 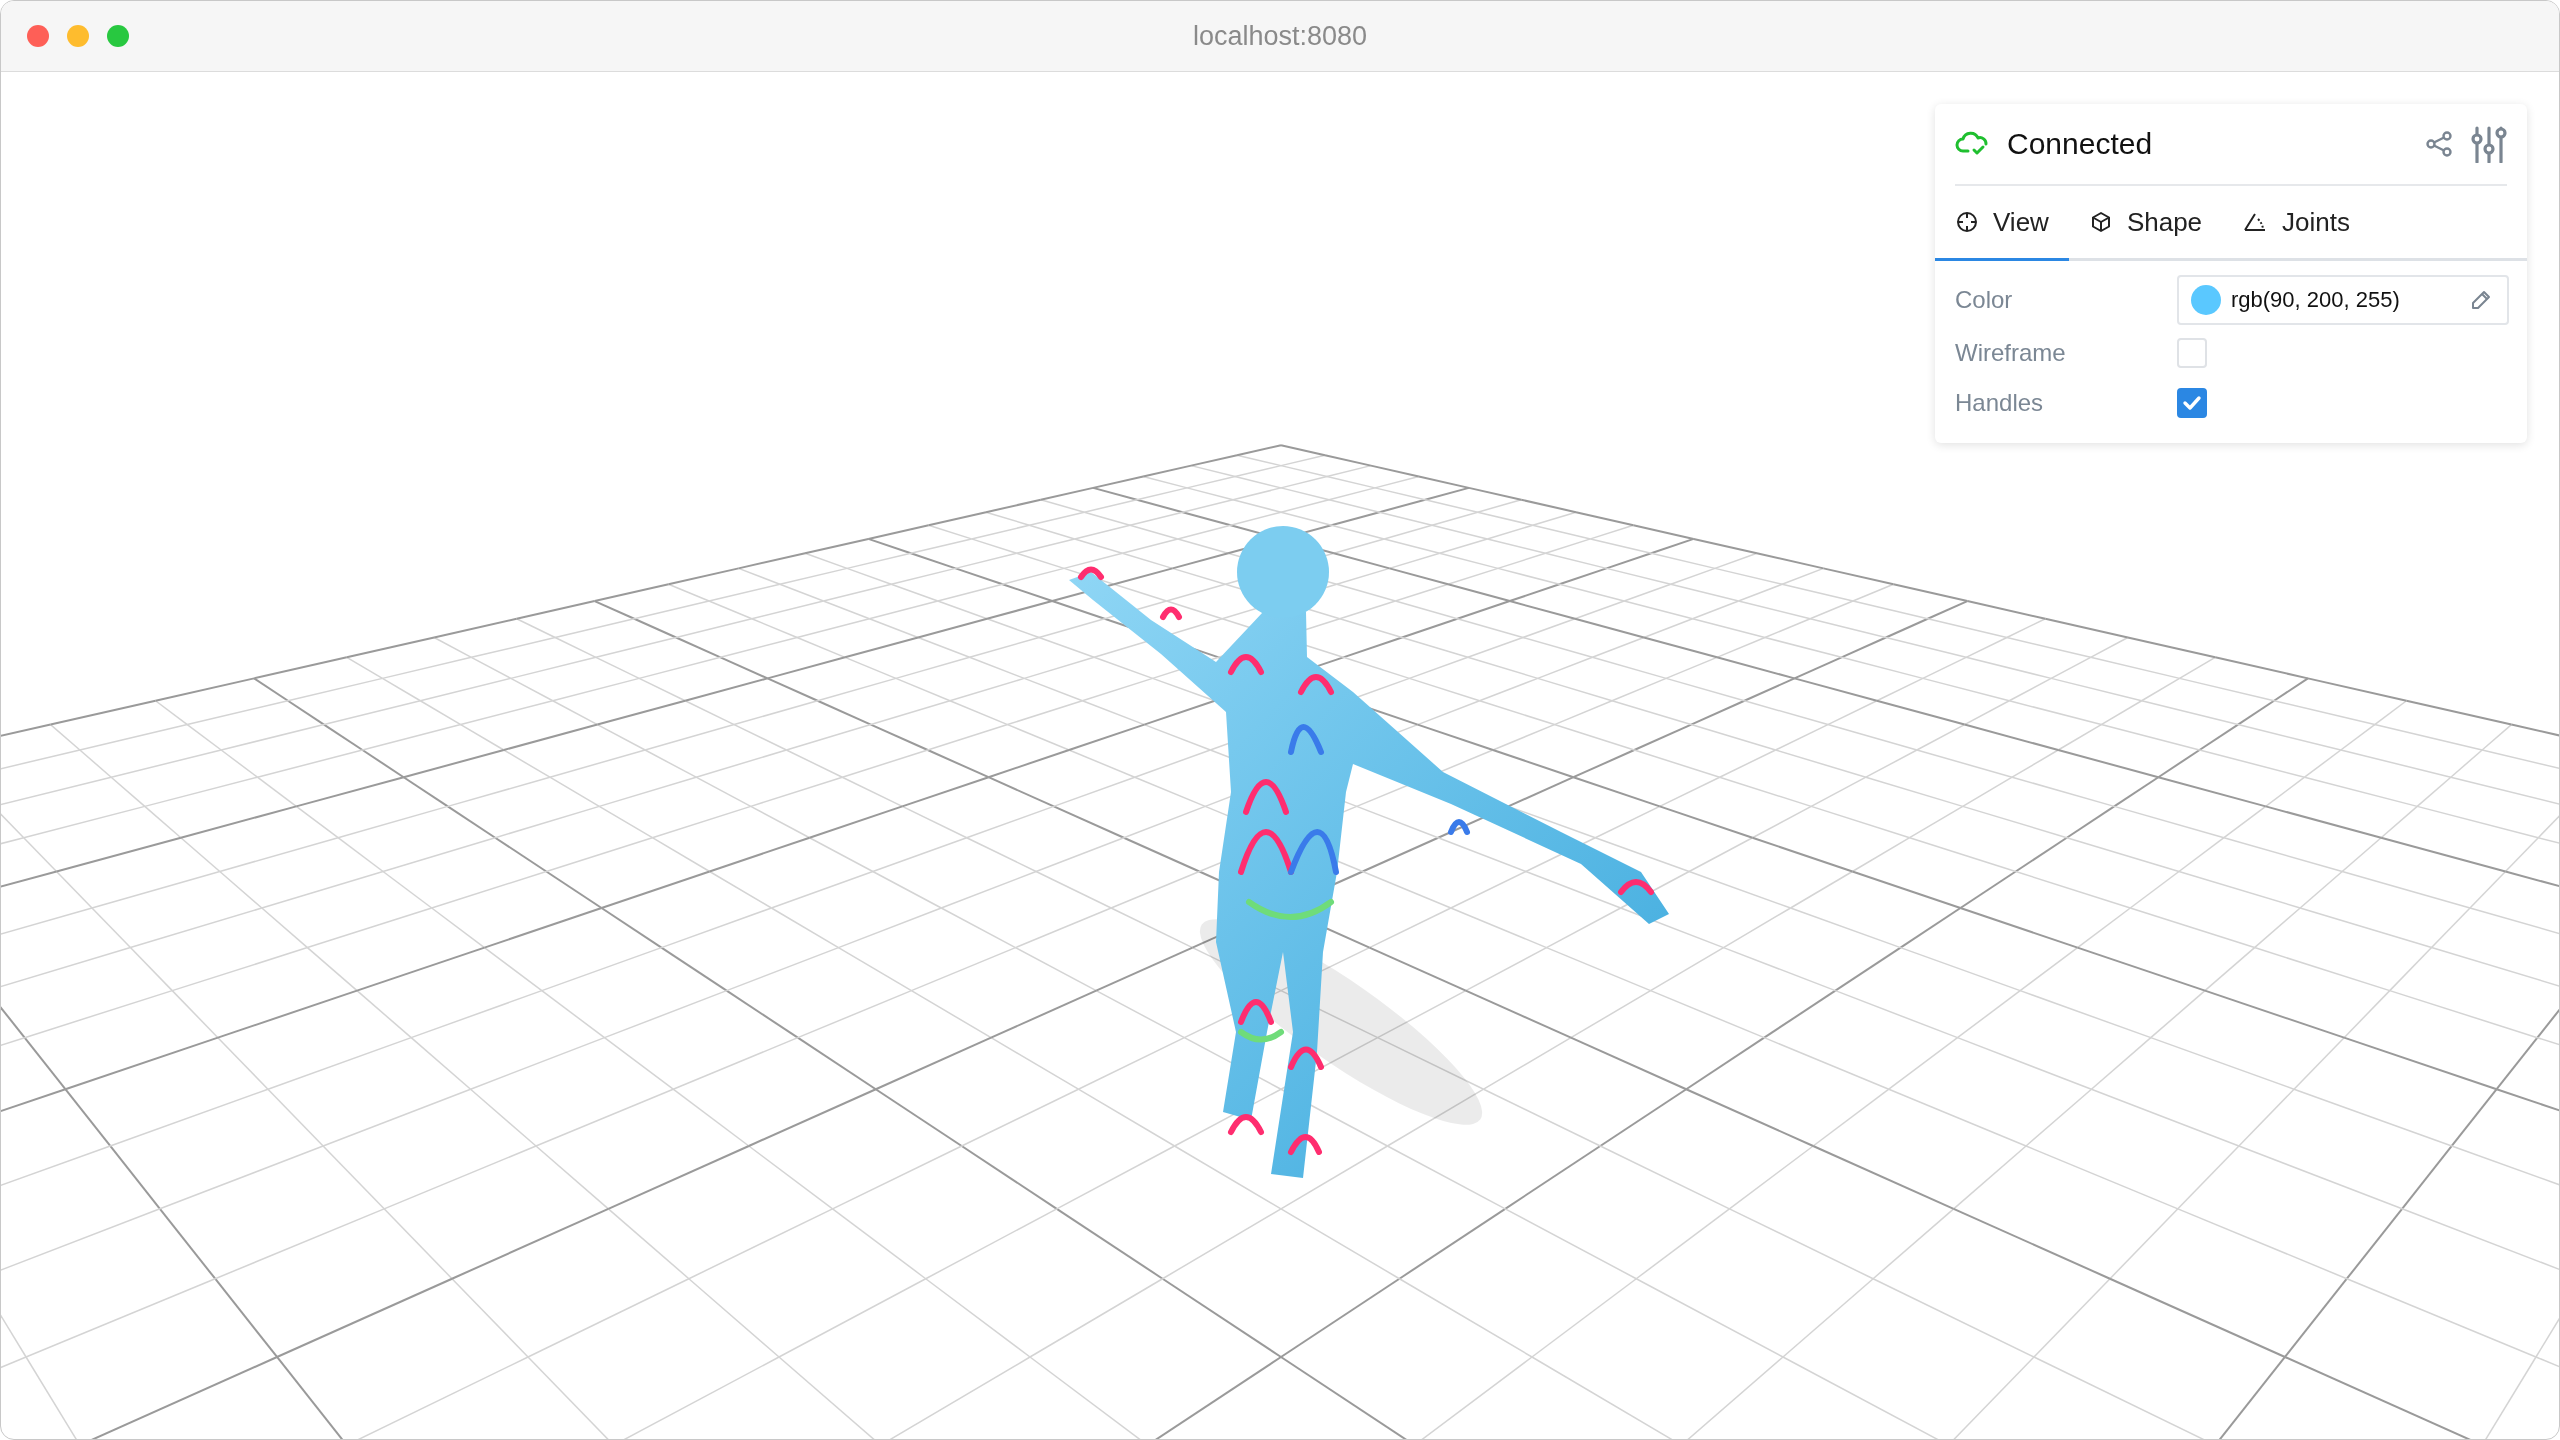 I want to click on share-icon, so click(x=2439, y=144).